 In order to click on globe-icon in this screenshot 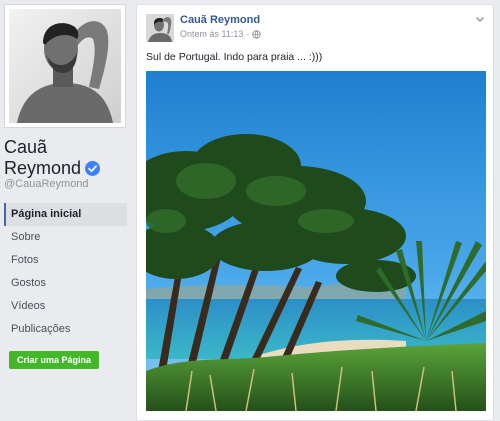, I will do `click(257, 34)`.